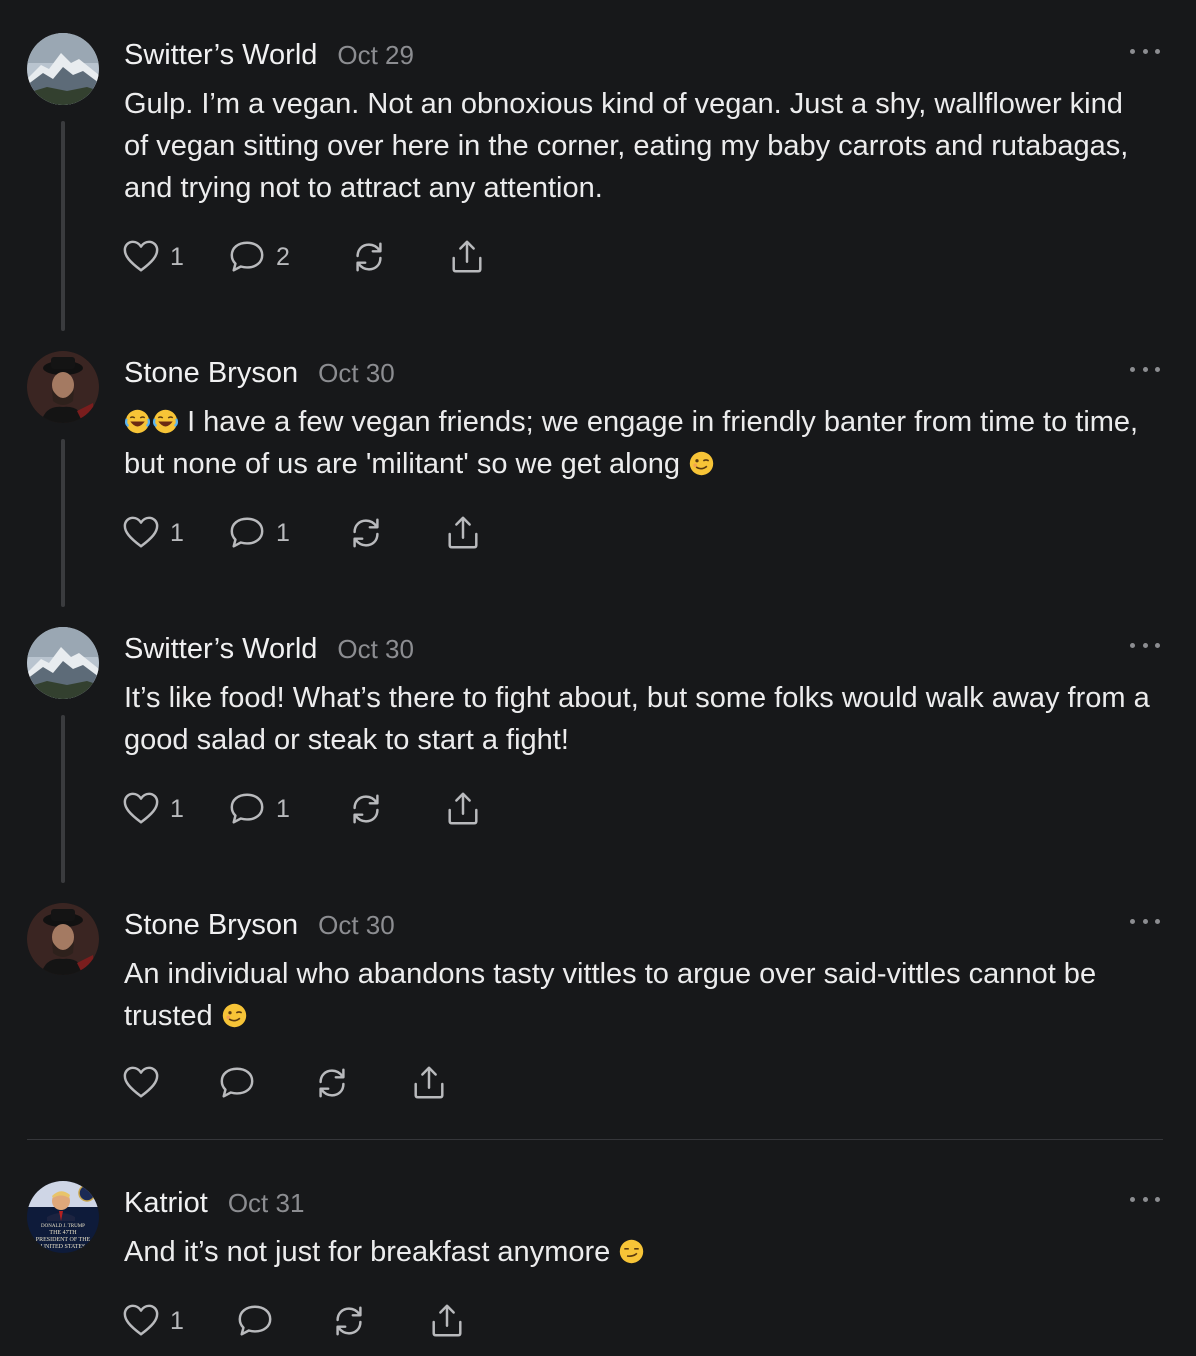 The image size is (1196, 1356). What do you see at coordinates (63, 1226) in the screenshot?
I see `avatar-caption: DONALD J. TRUMP` at bounding box center [63, 1226].